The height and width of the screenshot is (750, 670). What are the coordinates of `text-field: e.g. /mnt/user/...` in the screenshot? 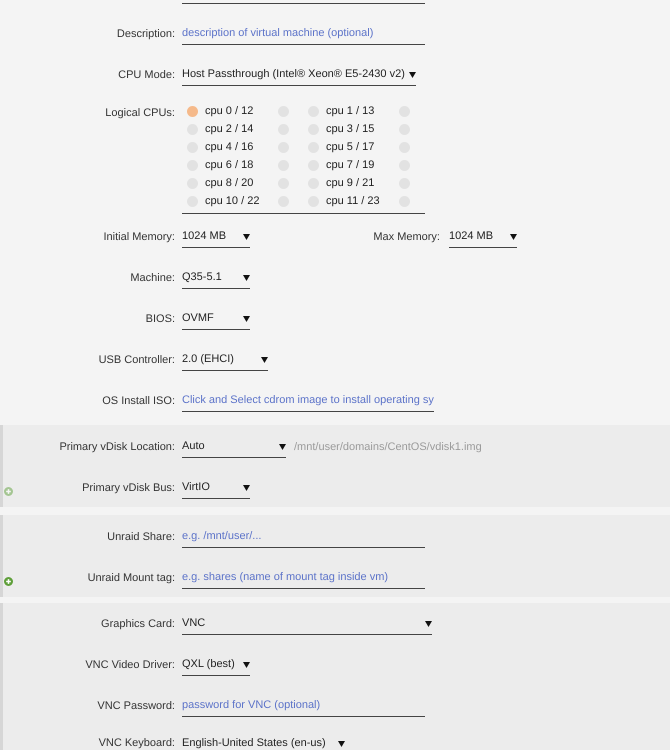 It's located at (303, 537).